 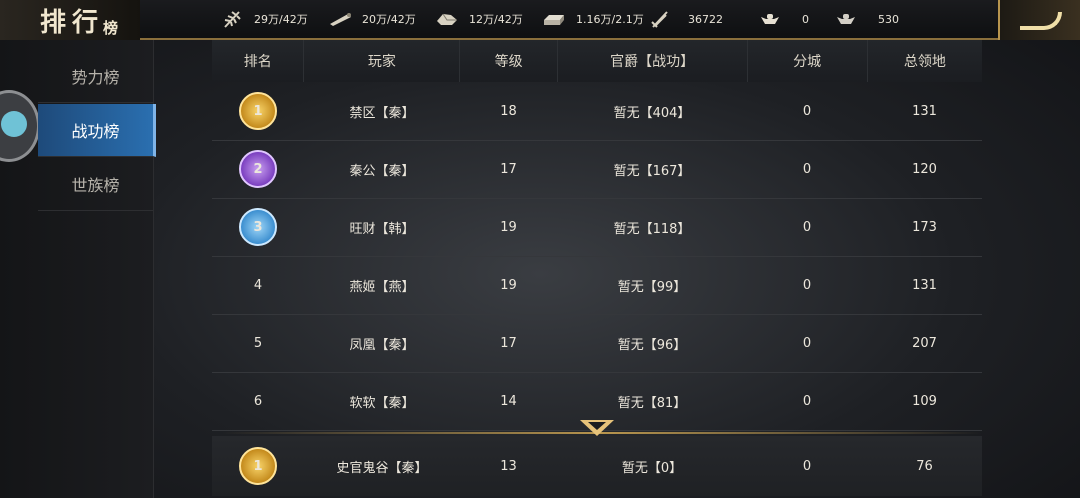 I want to click on resource-iron: 1.16万/2.1万, so click(x=593, y=19).